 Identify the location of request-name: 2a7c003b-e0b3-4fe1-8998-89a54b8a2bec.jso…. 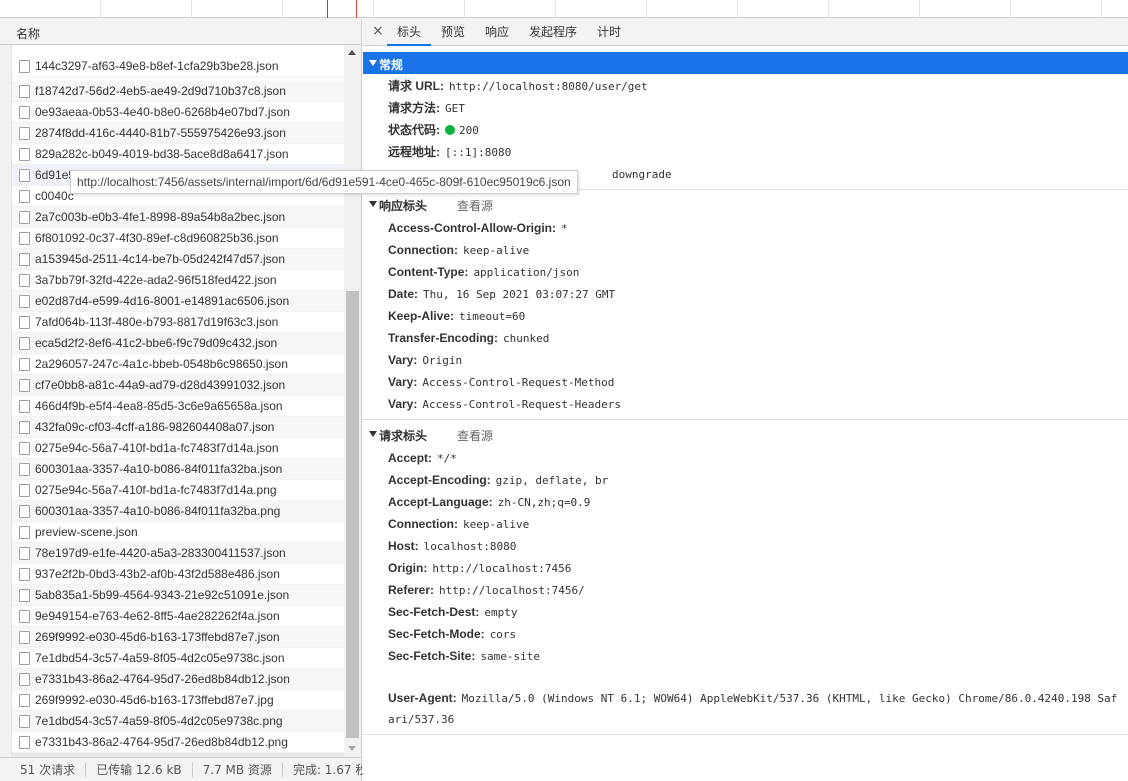
(160, 217).